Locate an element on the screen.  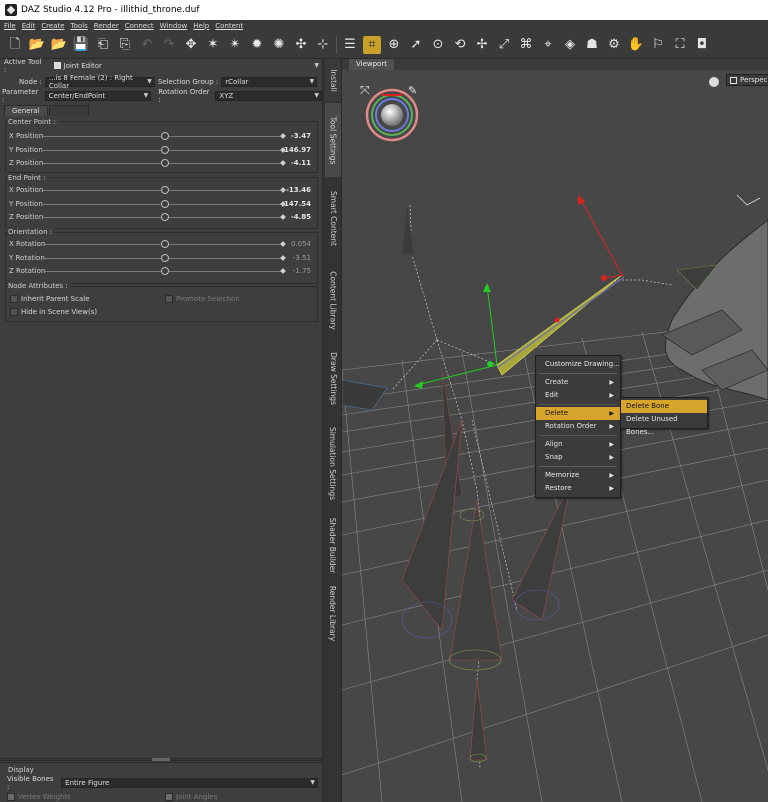
menu-item-rotation-order: Rotation Order ▶ is located at coordinates (578, 426).